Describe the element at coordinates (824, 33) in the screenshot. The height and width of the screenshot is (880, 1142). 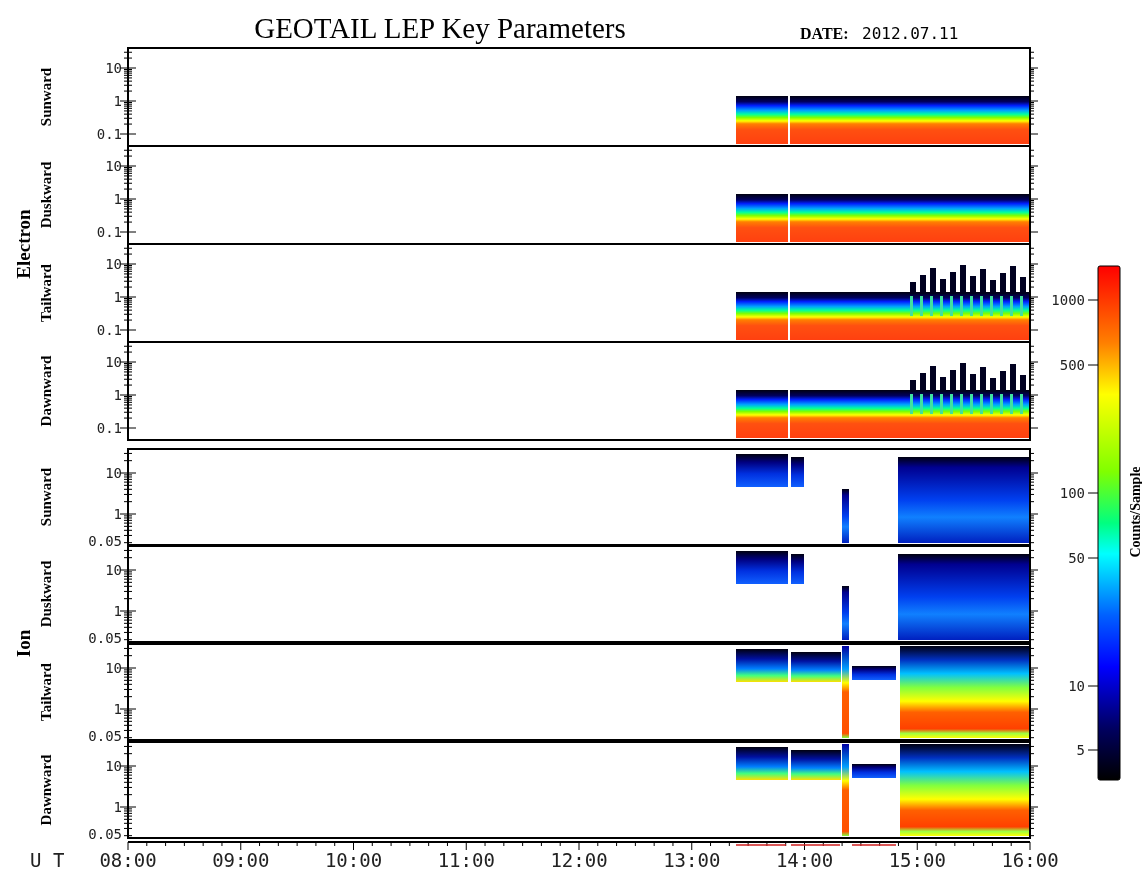
I see `date-label: DATE:` at that location.